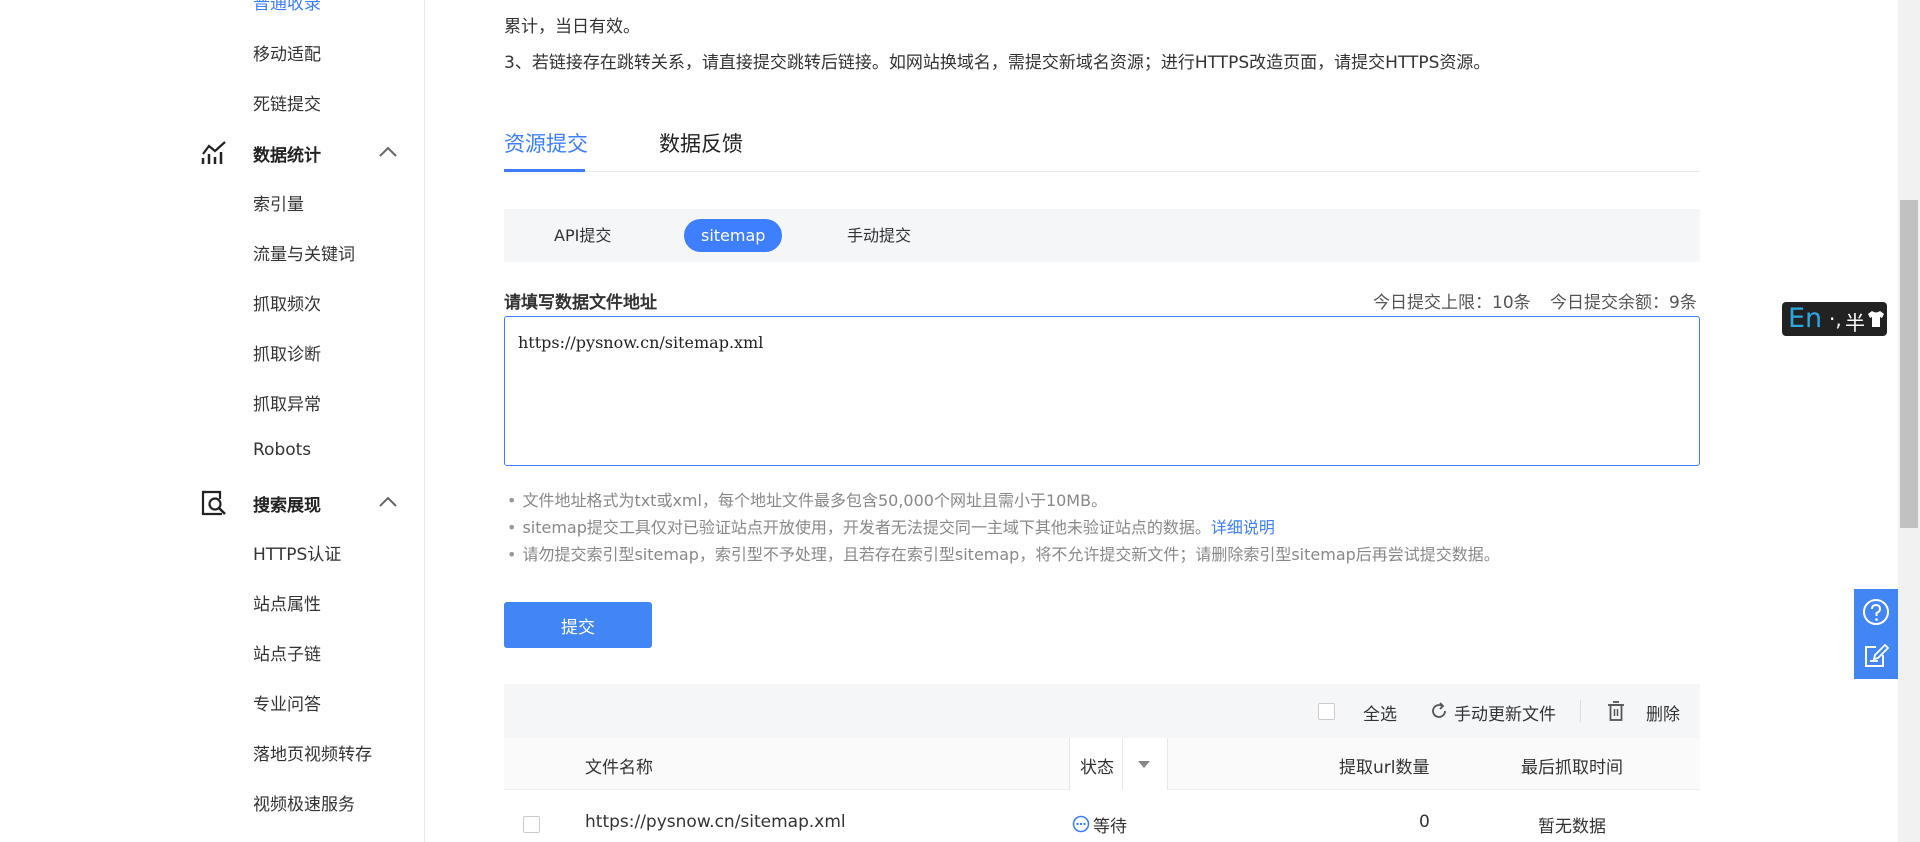 This screenshot has width=1920, height=842. What do you see at coordinates (1118, 764) in the screenshot?
I see `status-filter-dropdown: 状态` at bounding box center [1118, 764].